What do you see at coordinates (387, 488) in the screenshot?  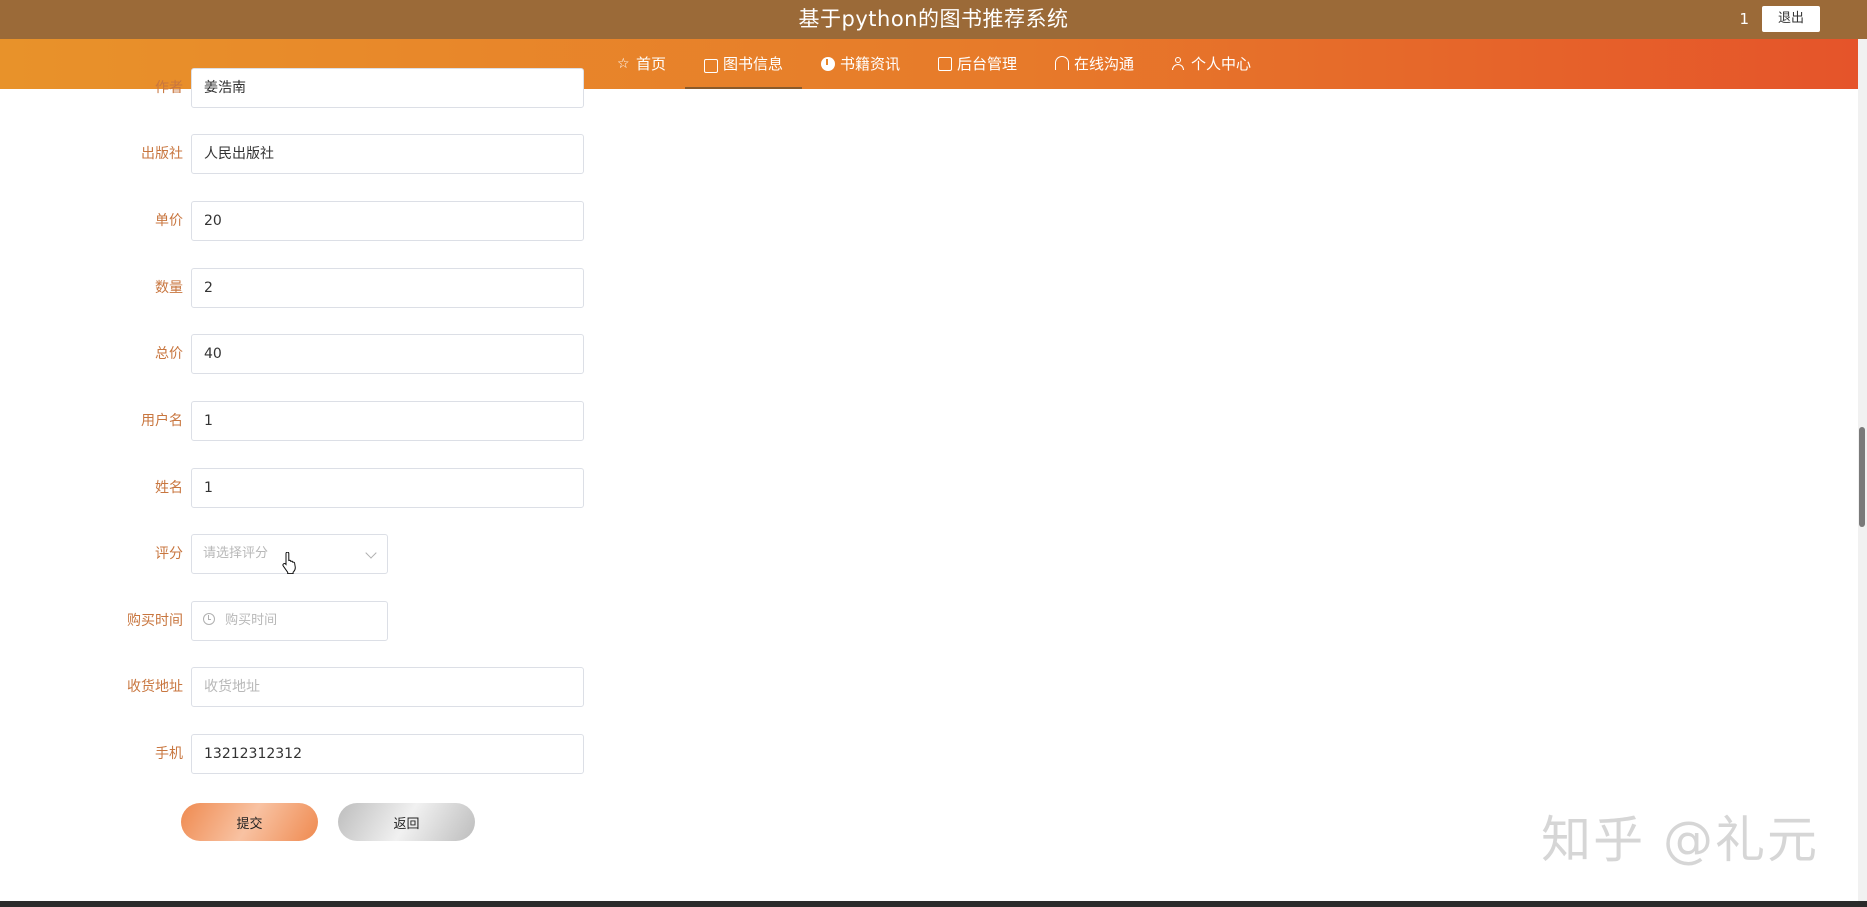 I see `name-field` at bounding box center [387, 488].